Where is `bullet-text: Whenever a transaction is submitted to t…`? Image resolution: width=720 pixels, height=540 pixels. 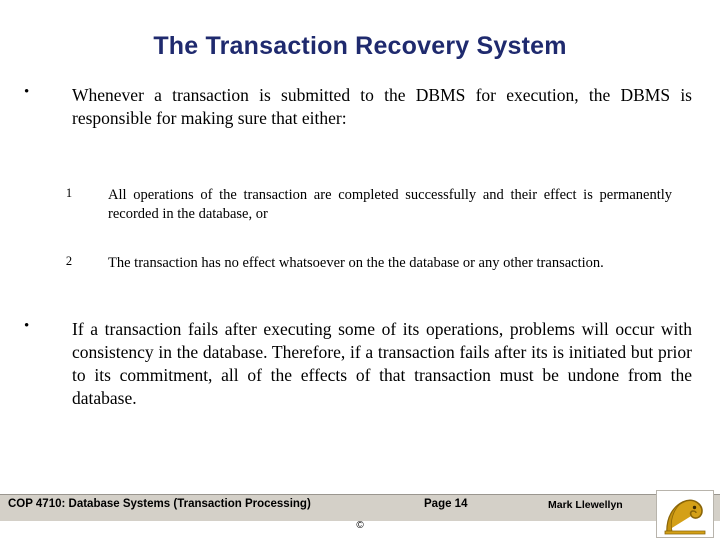
bullet-text: Whenever a transaction is submitted to t… is located at coordinates (382, 107).